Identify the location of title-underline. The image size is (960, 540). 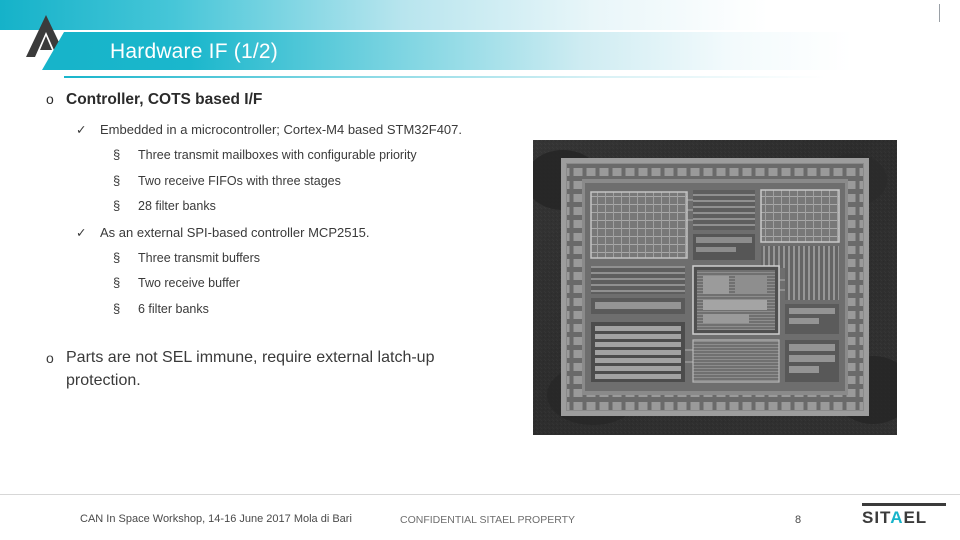
(512, 77).